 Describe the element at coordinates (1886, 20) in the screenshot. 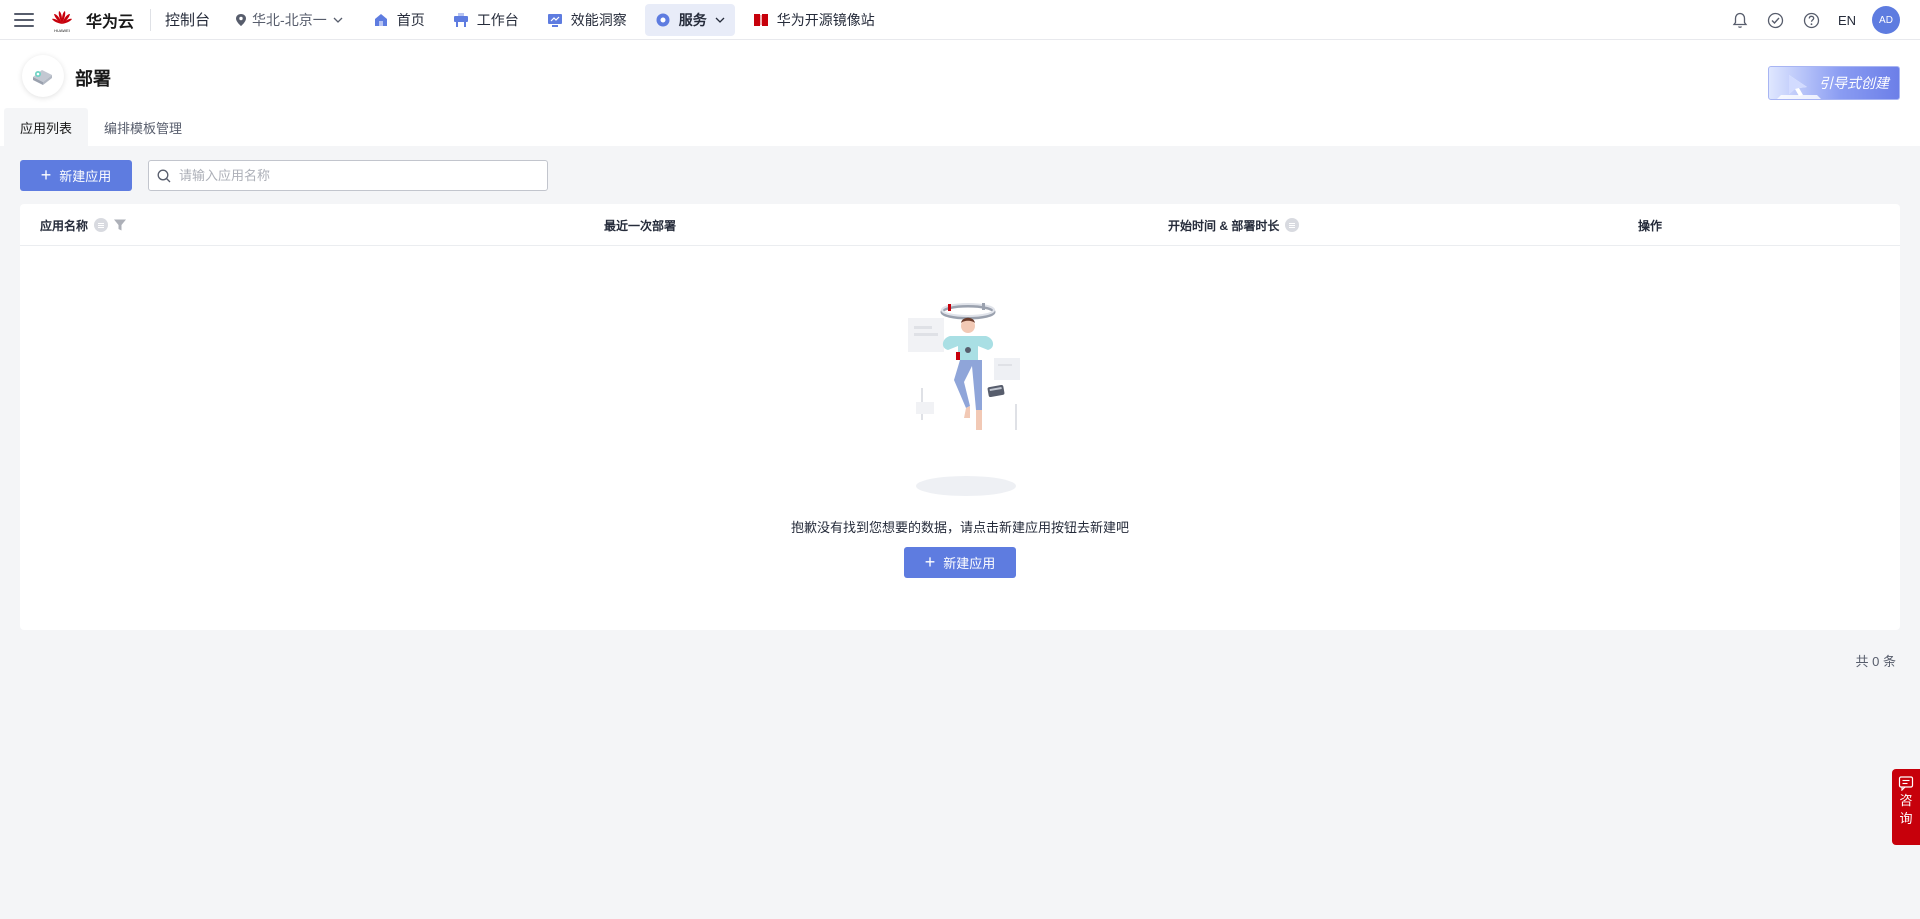

I see `avatar: AD` at that location.